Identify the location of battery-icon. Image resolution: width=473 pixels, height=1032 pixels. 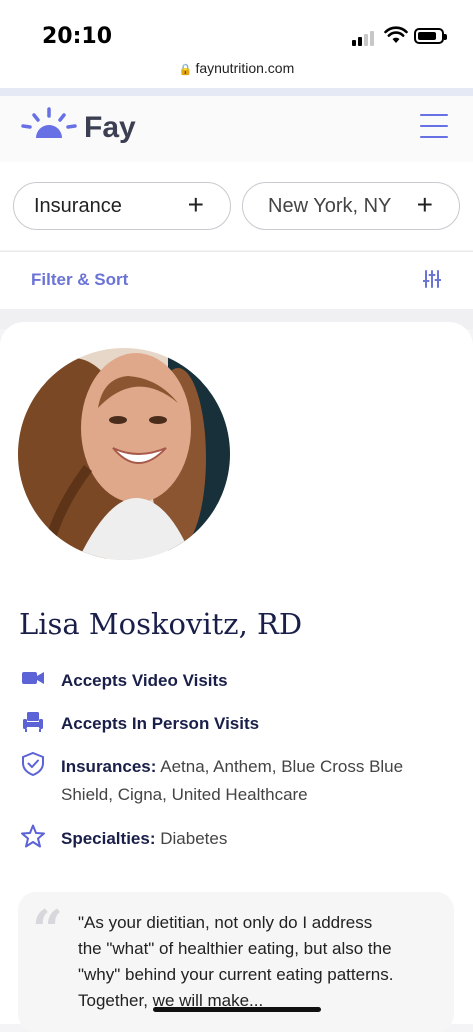
(430, 36).